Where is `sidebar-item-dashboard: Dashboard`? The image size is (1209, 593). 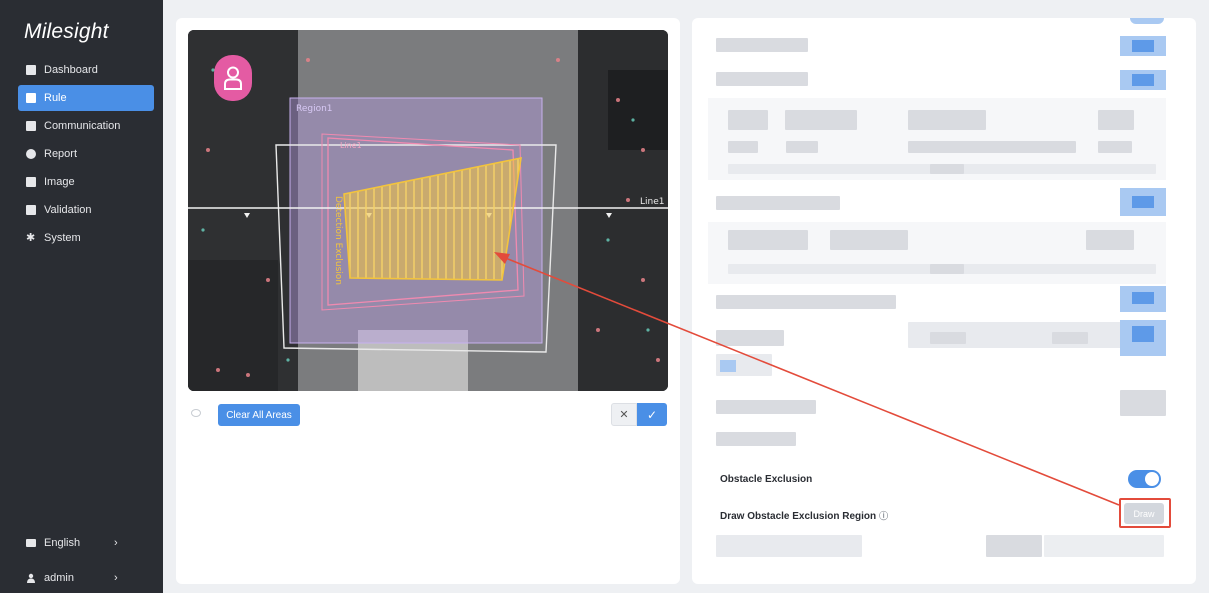 sidebar-item-dashboard: Dashboard is located at coordinates (86, 70).